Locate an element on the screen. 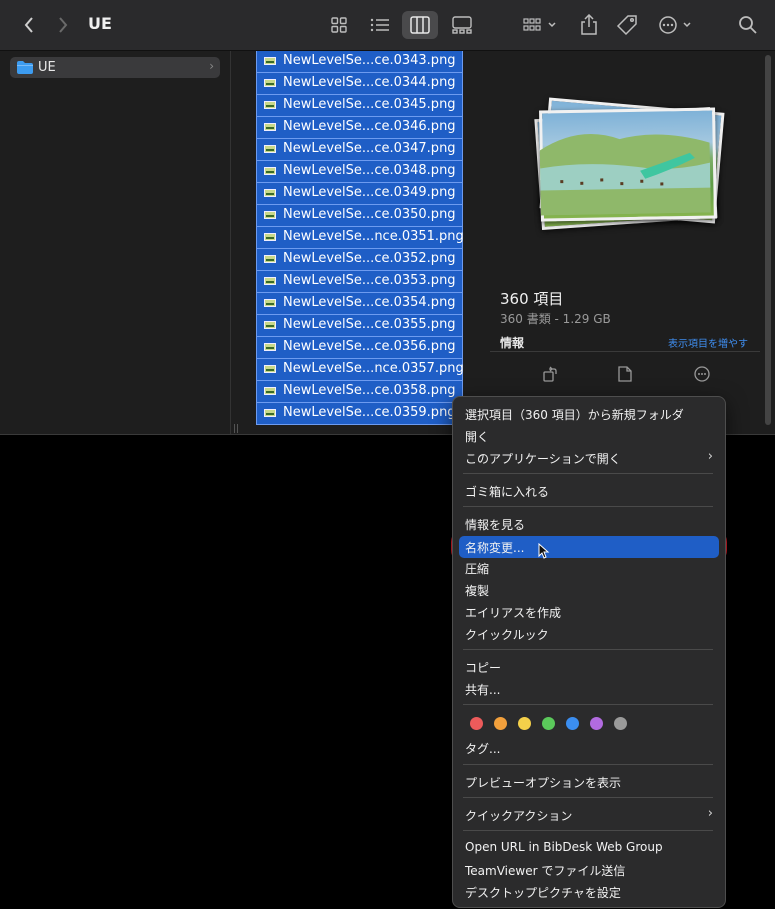 This screenshot has height=909, width=775. menu-item-quick-actions: クイックアクション is located at coordinates (518, 815).